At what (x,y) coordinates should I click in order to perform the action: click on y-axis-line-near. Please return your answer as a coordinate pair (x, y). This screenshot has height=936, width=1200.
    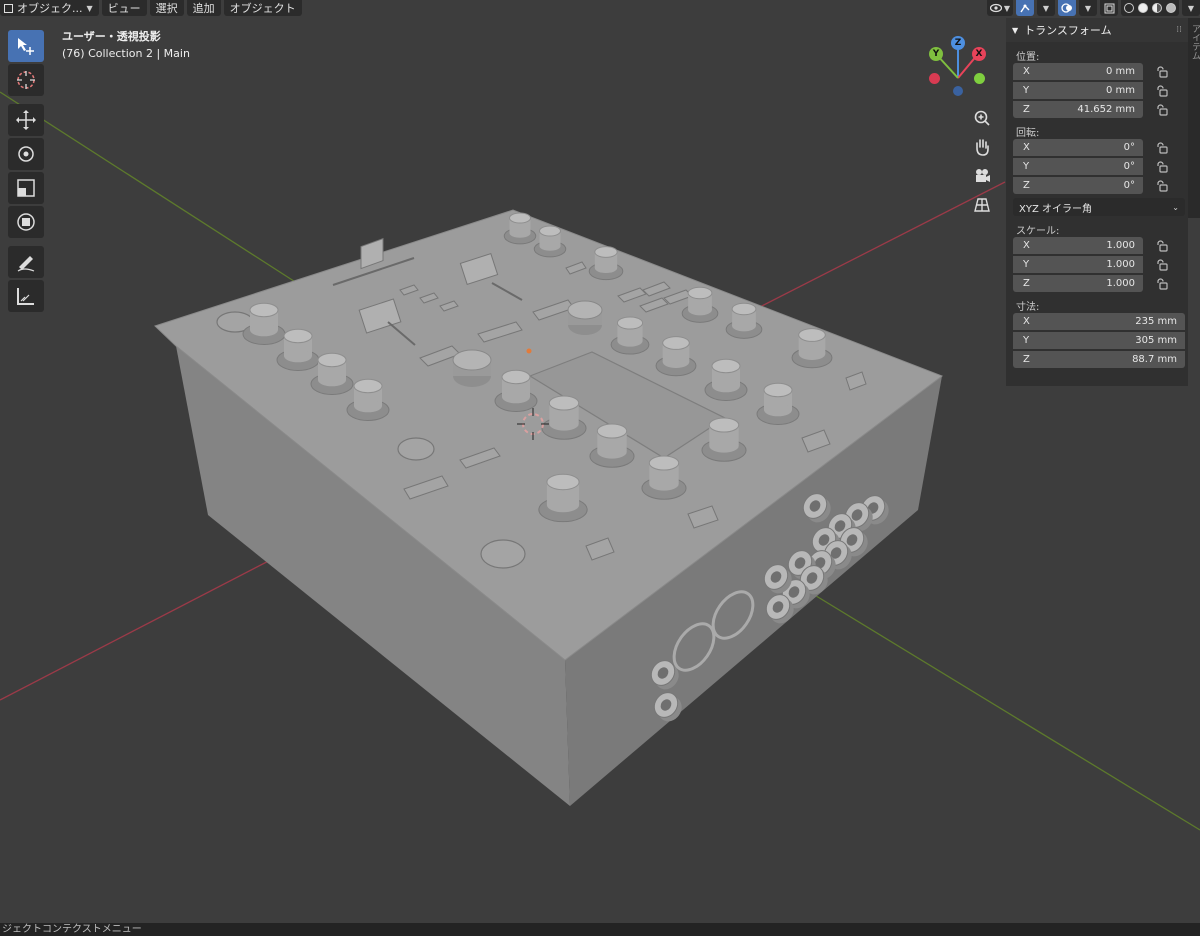
    Looking at the image, I should click on (994, 705).